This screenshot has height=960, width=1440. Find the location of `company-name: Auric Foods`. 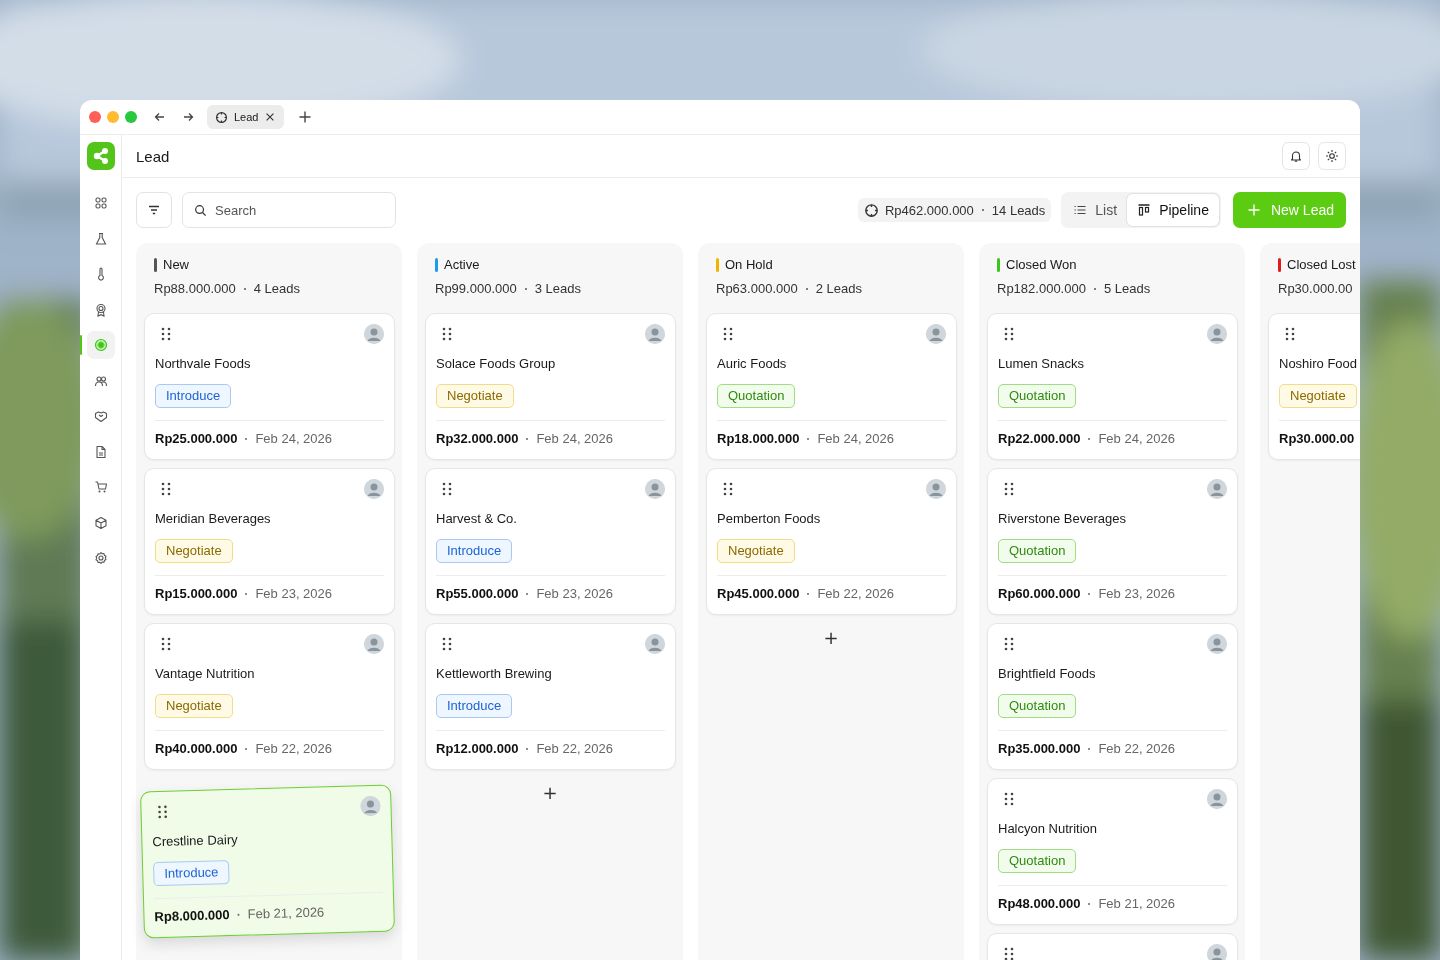

company-name: Auric Foods is located at coordinates (752, 364).